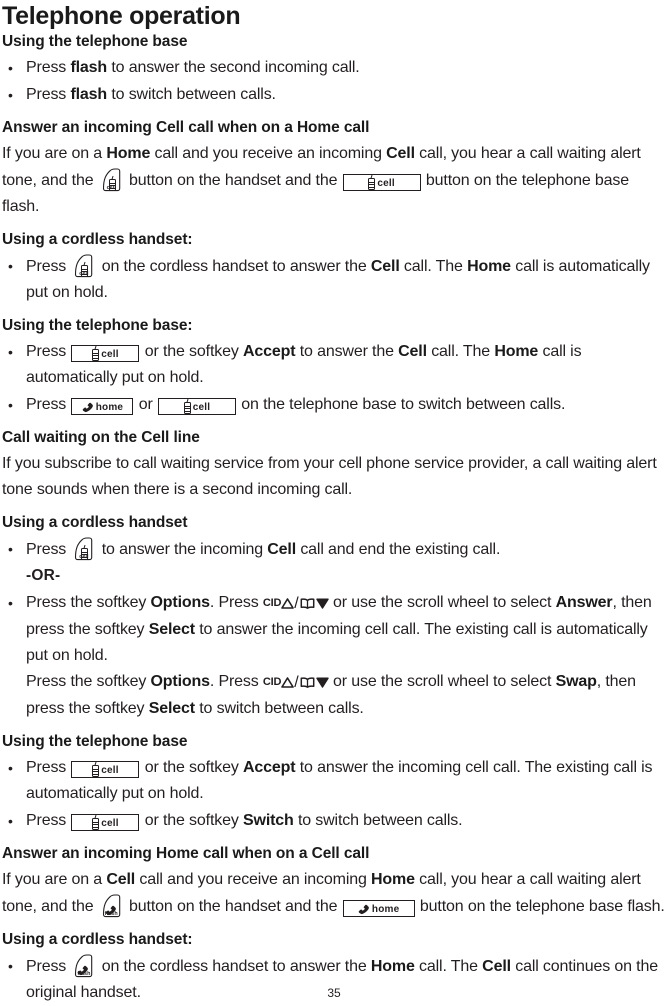 The image size is (668, 1006). What do you see at coordinates (95, 741) in the screenshot?
I see `section-heading-using-telephone-base-3: Using the telephone base` at bounding box center [95, 741].